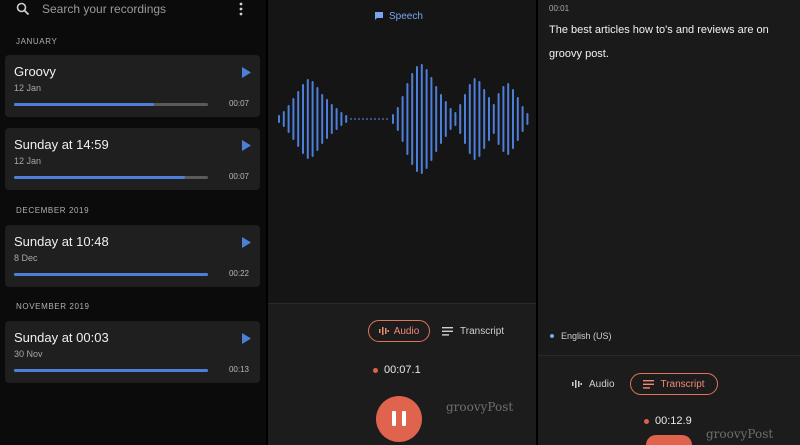  I want to click on audio-waveform, so click(402, 120).